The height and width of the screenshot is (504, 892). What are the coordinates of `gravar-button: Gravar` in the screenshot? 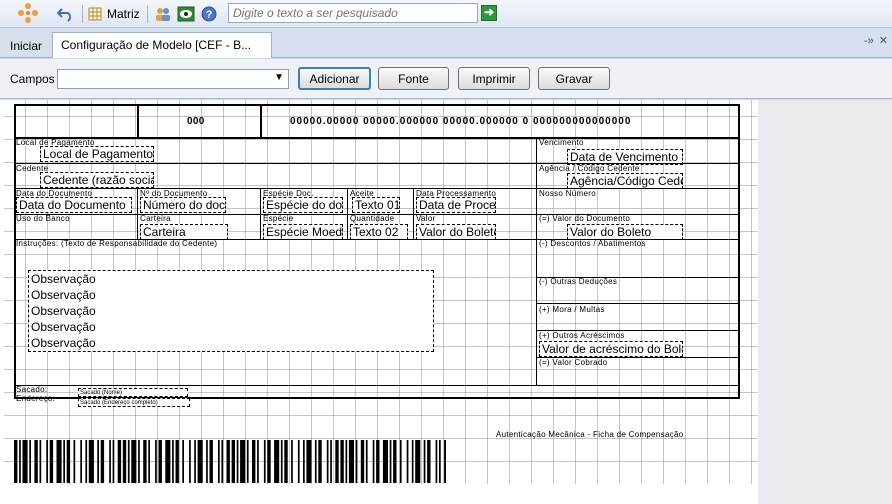 It's located at (574, 78).